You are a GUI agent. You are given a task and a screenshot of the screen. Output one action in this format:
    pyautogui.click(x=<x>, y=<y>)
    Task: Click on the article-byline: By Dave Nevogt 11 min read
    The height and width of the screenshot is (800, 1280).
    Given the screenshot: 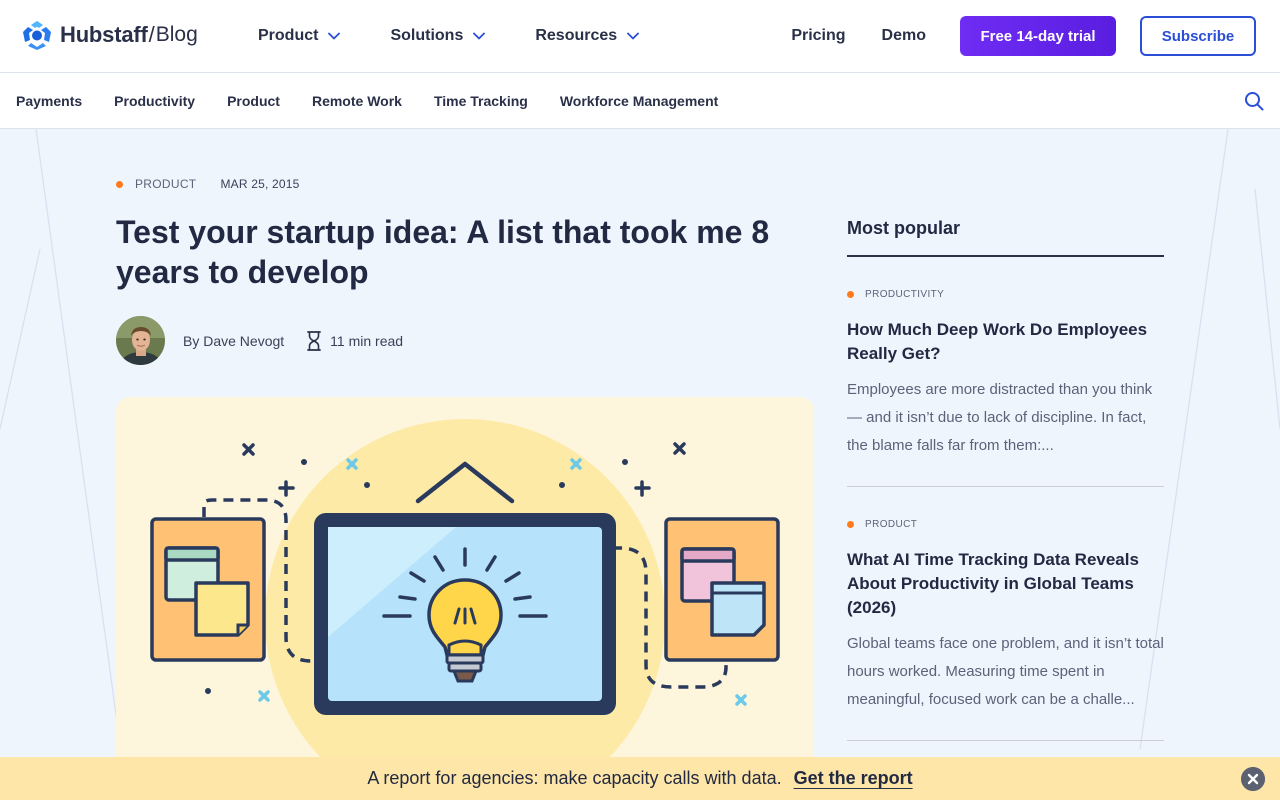 What is the action you would take?
    pyautogui.click(x=259, y=340)
    